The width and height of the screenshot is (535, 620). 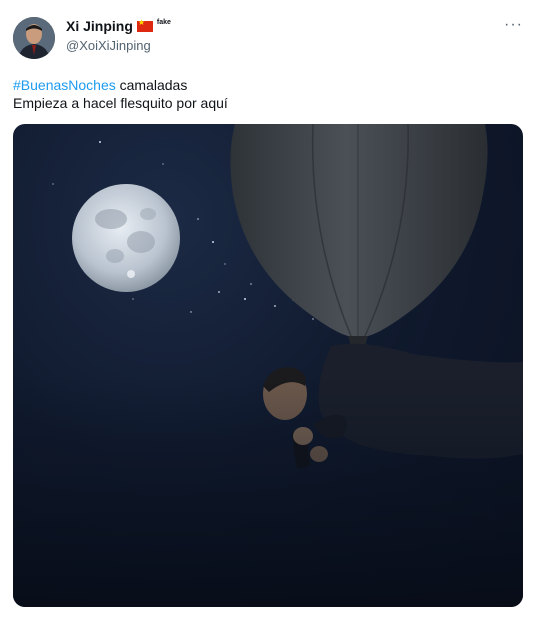 I want to click on hashtag-link: #BuenasNoches, so click(x=64, y=85).